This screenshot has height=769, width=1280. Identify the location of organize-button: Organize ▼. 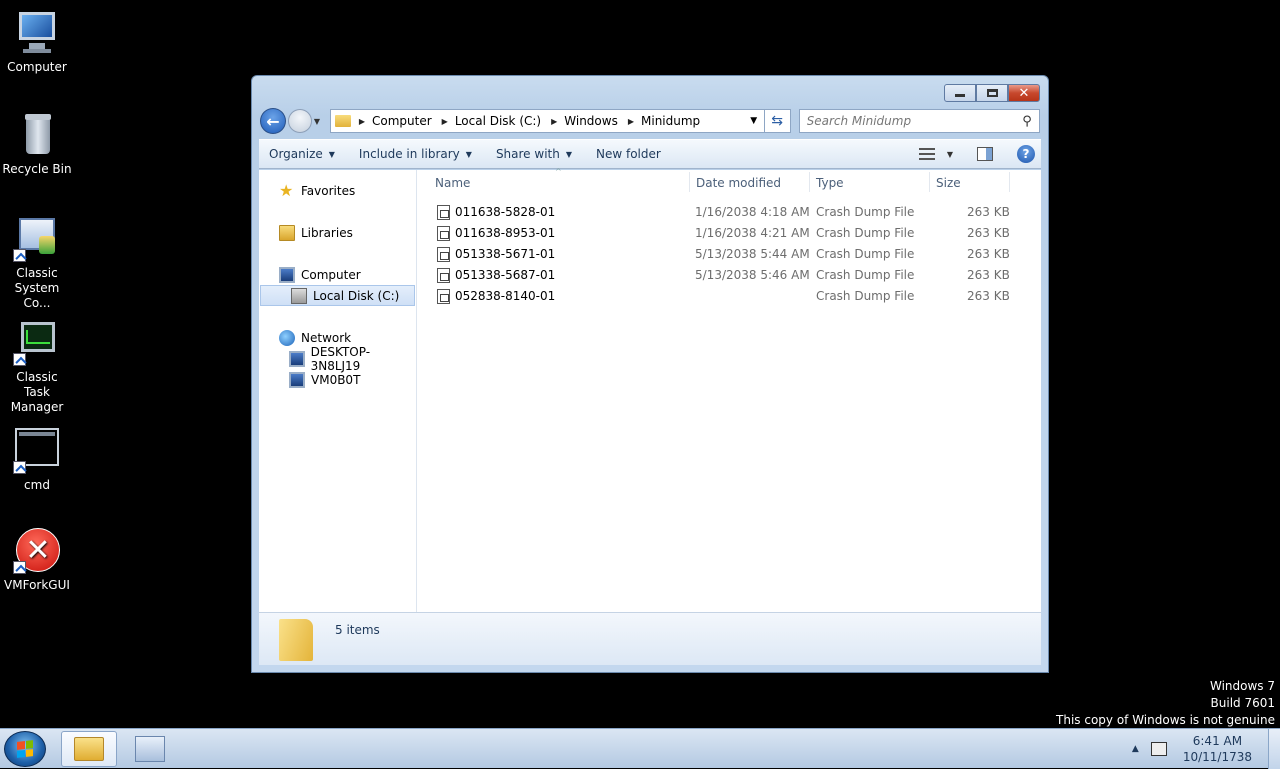
(302, 154).